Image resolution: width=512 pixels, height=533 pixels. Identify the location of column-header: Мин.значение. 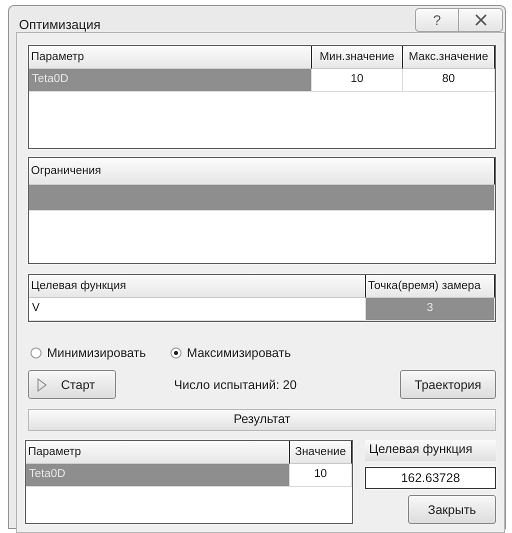
(357, 57).